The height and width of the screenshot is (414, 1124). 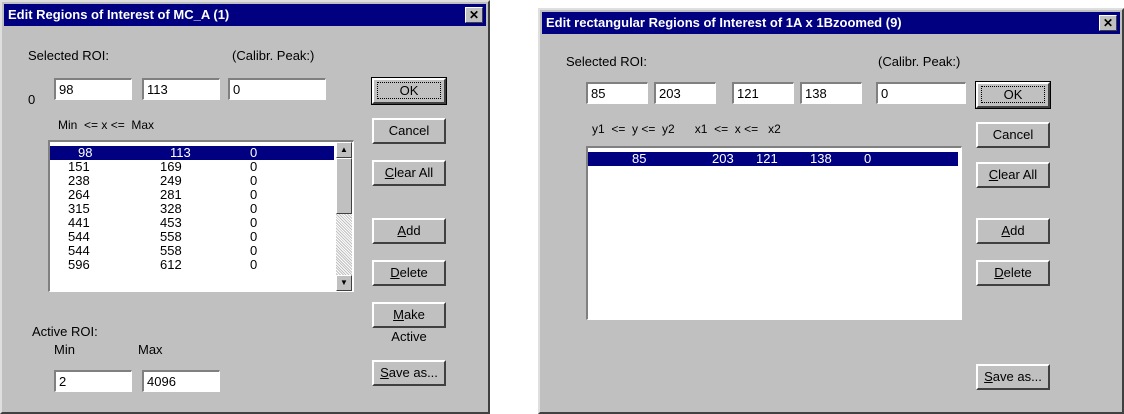 What do you see at coordinates (409, 323) in the screenshot?
I see `make-active-button: Make Active` at bounding box center [409, 323].